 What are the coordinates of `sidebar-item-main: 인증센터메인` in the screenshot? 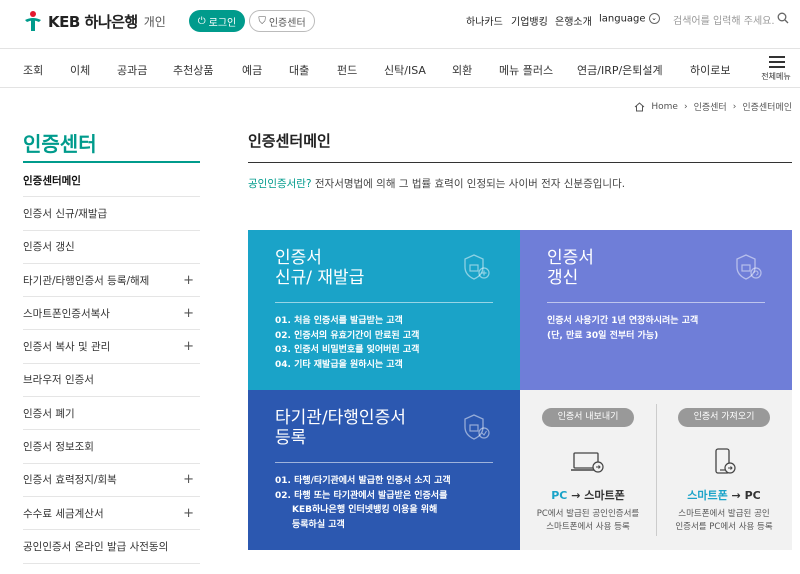 It's located at (111, 181).